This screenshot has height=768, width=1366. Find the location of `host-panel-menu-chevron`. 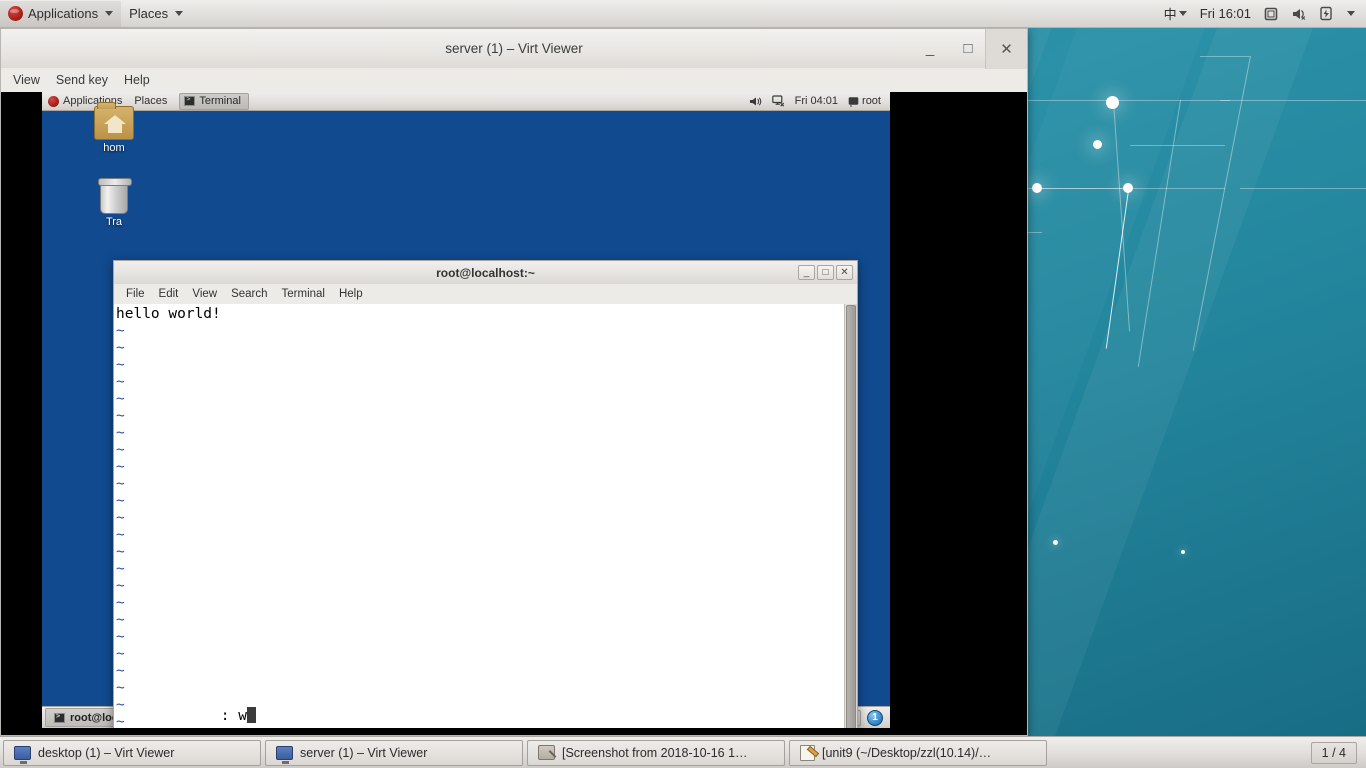

host-panel-menu-chevron is located at coordinates (1350, 14).